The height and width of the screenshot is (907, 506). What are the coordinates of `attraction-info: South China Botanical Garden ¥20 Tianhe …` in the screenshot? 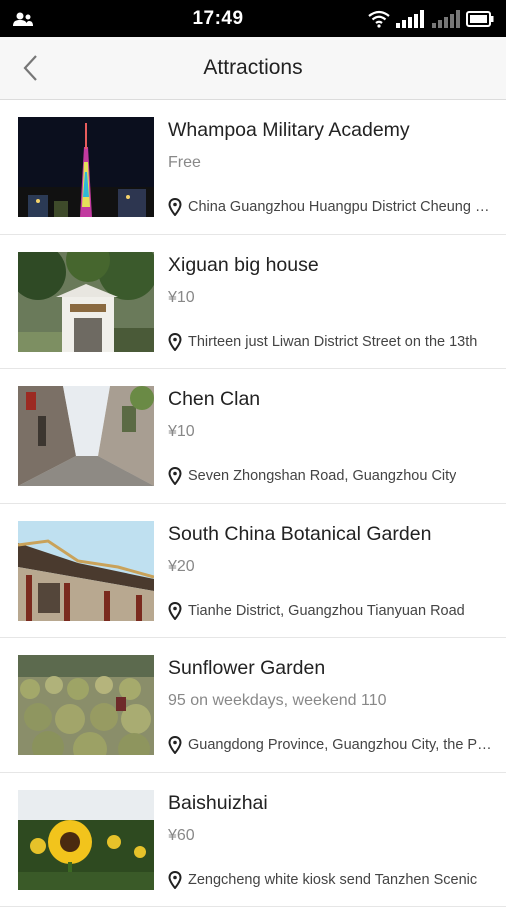 It's located at (331, 571).